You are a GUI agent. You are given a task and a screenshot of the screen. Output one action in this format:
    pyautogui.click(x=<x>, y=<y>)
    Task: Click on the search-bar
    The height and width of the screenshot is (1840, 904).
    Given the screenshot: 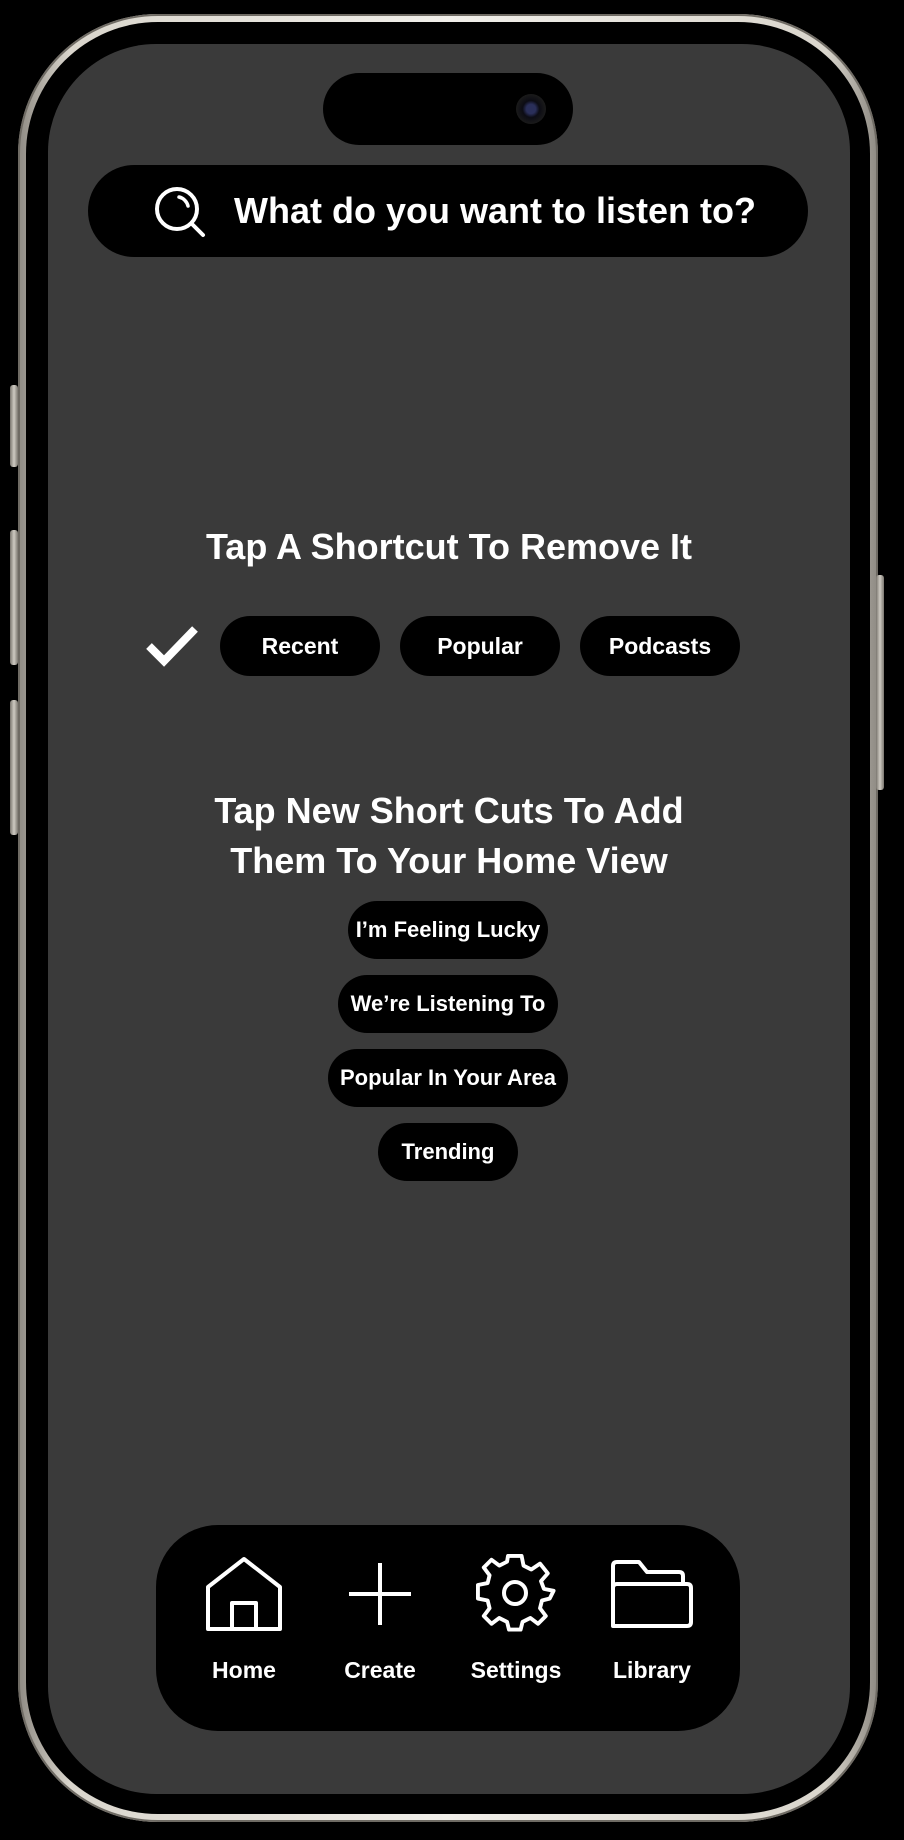 What is the action you would take?
    pyautogui.click(x=448, y=211)
    